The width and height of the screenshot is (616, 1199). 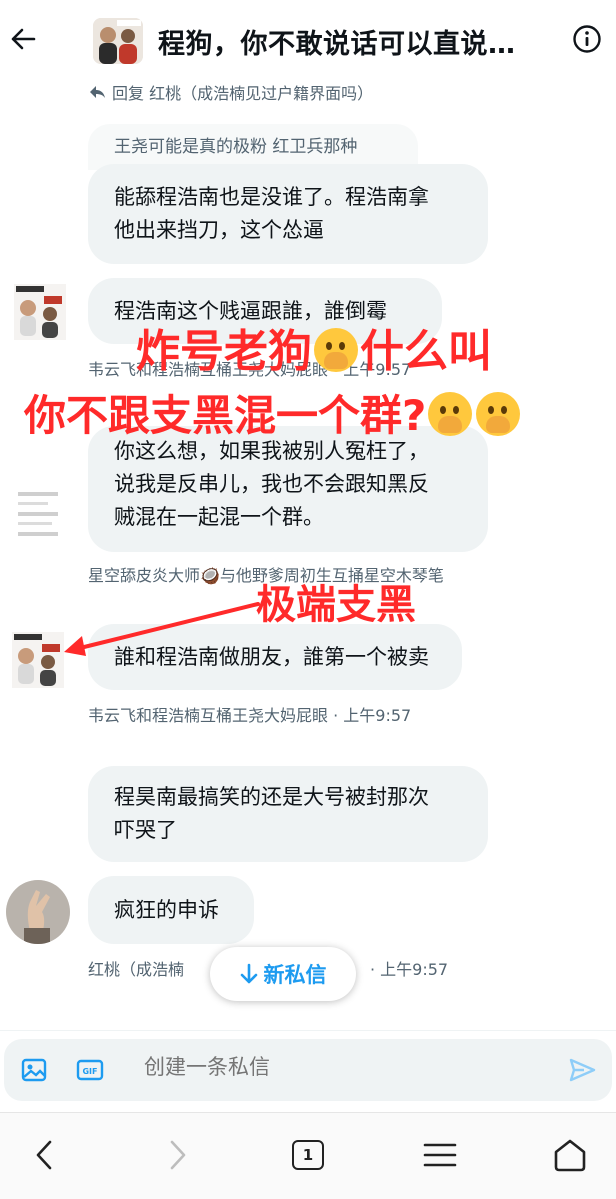 I want to click on send-icon, so click(x=582, y=1070).